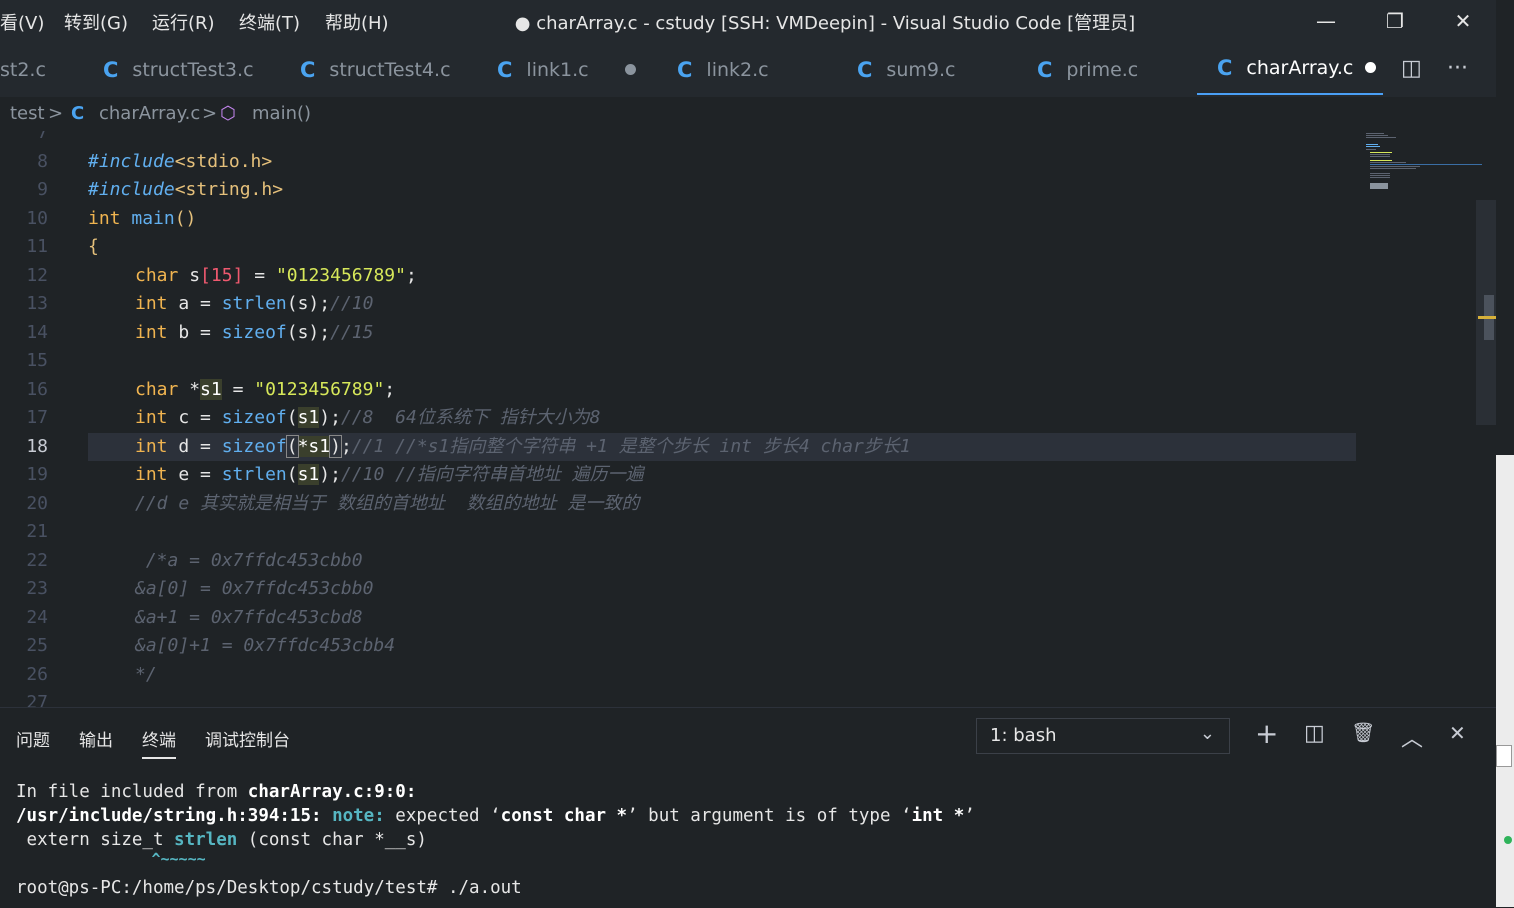  Describe the element at coordinates (281, 113) in the screenshot. I see `breadcrumb-symbol: main()` at that location.